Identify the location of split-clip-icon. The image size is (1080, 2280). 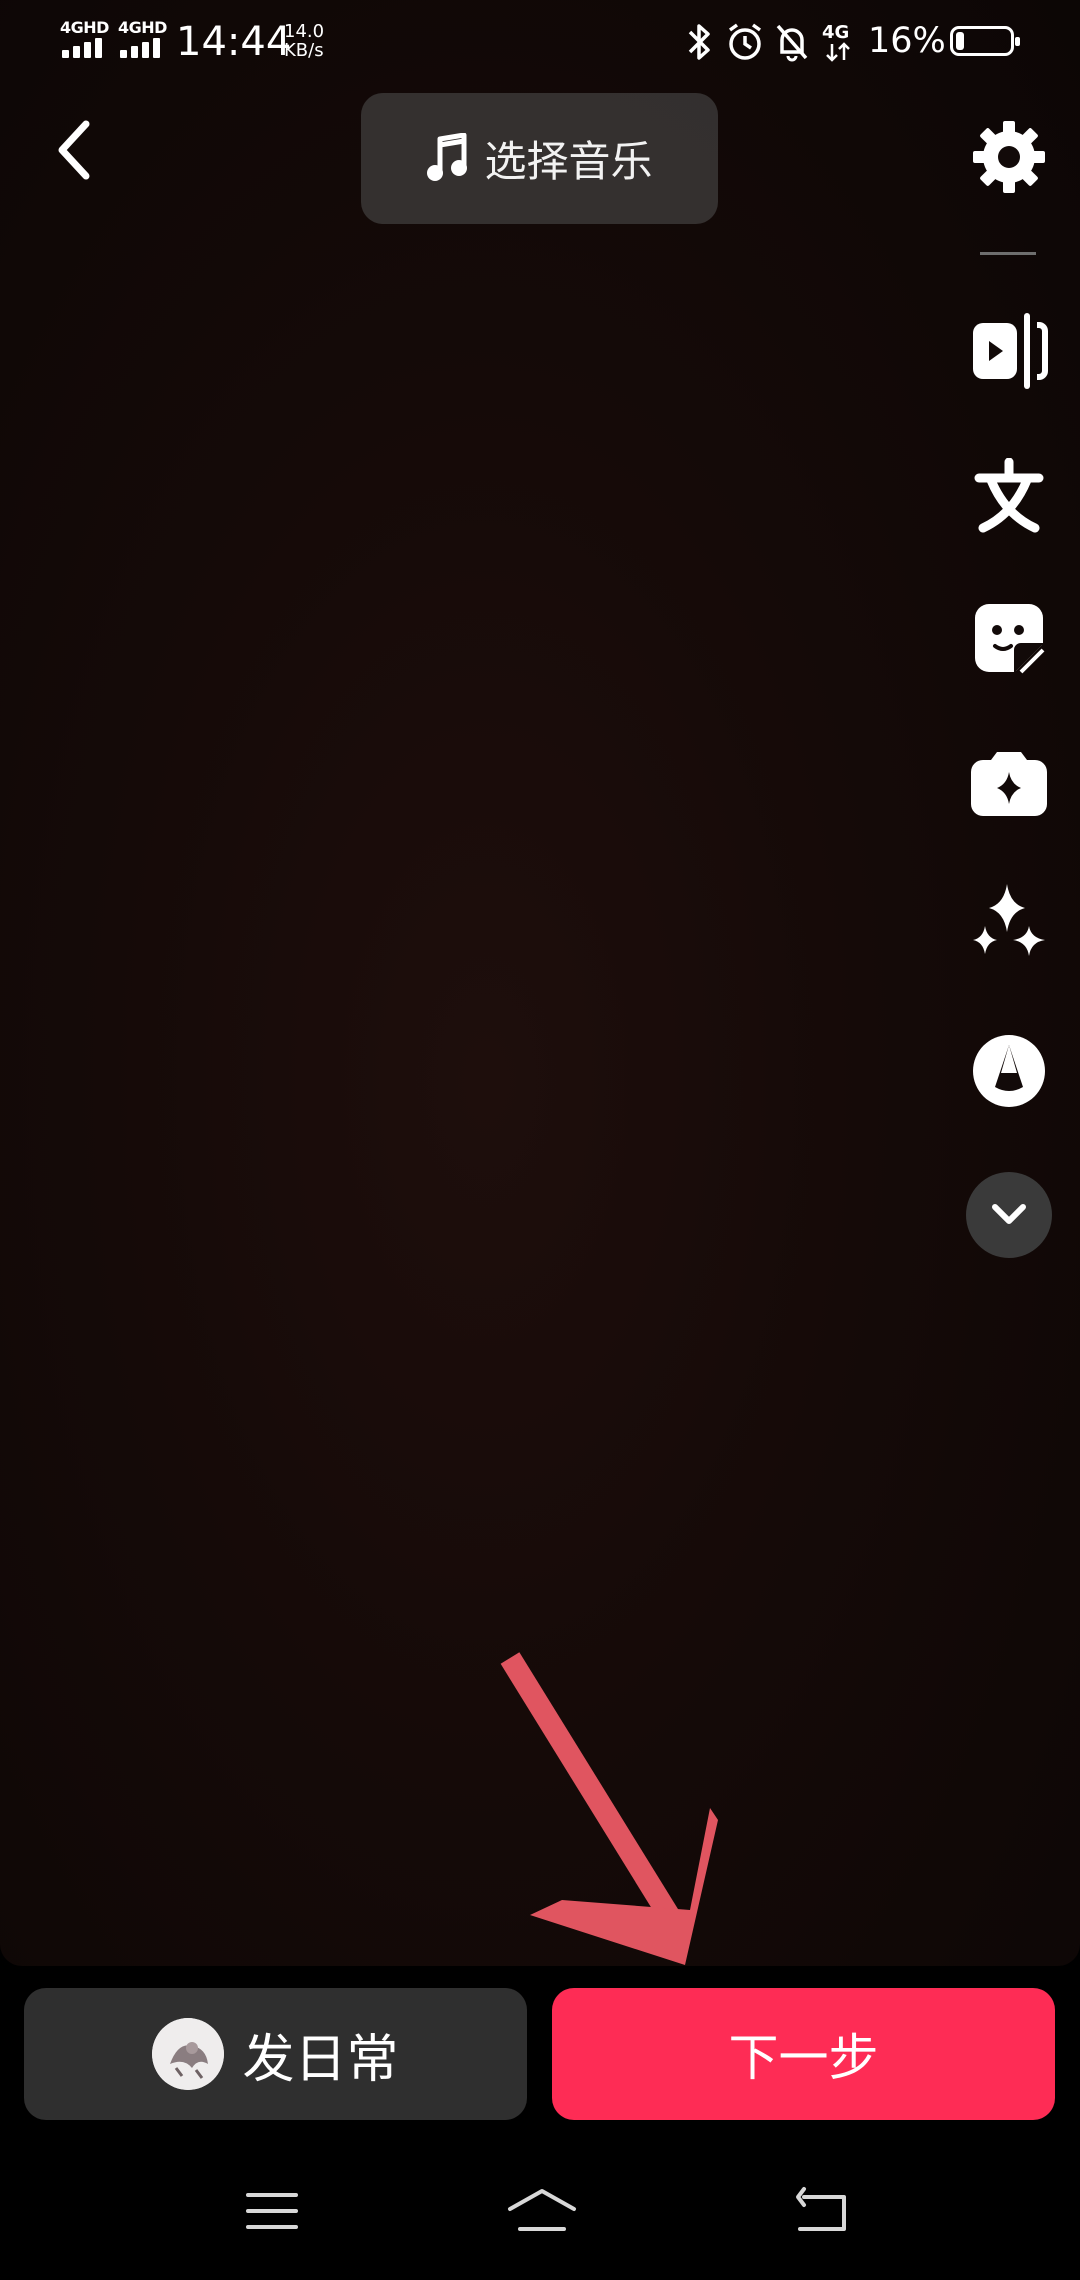
(1010, 351).